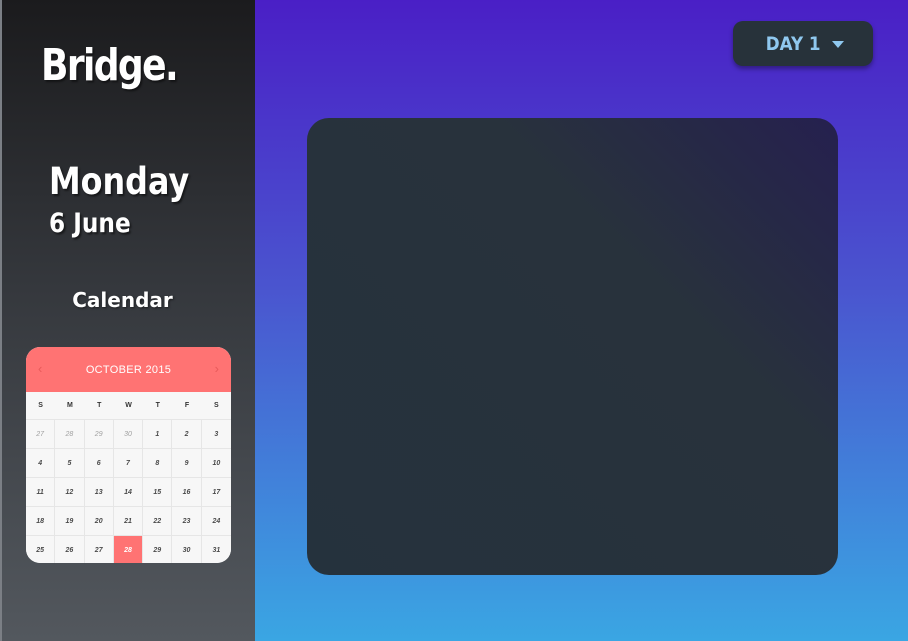  I want to click on calendar-day-cell: 17, so click(216, 492).